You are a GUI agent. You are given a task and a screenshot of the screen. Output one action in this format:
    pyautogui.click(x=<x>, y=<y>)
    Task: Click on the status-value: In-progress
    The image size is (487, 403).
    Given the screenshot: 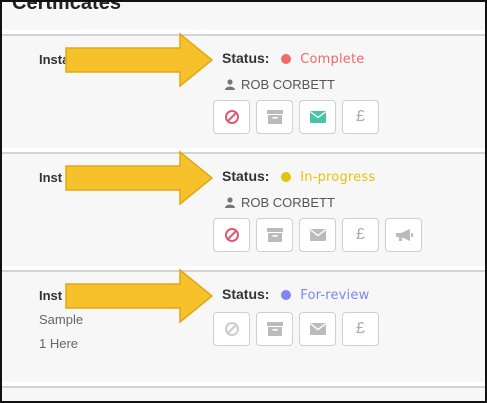 What is the action you would take?
    pyautogui.click(x=338, y=177)
    